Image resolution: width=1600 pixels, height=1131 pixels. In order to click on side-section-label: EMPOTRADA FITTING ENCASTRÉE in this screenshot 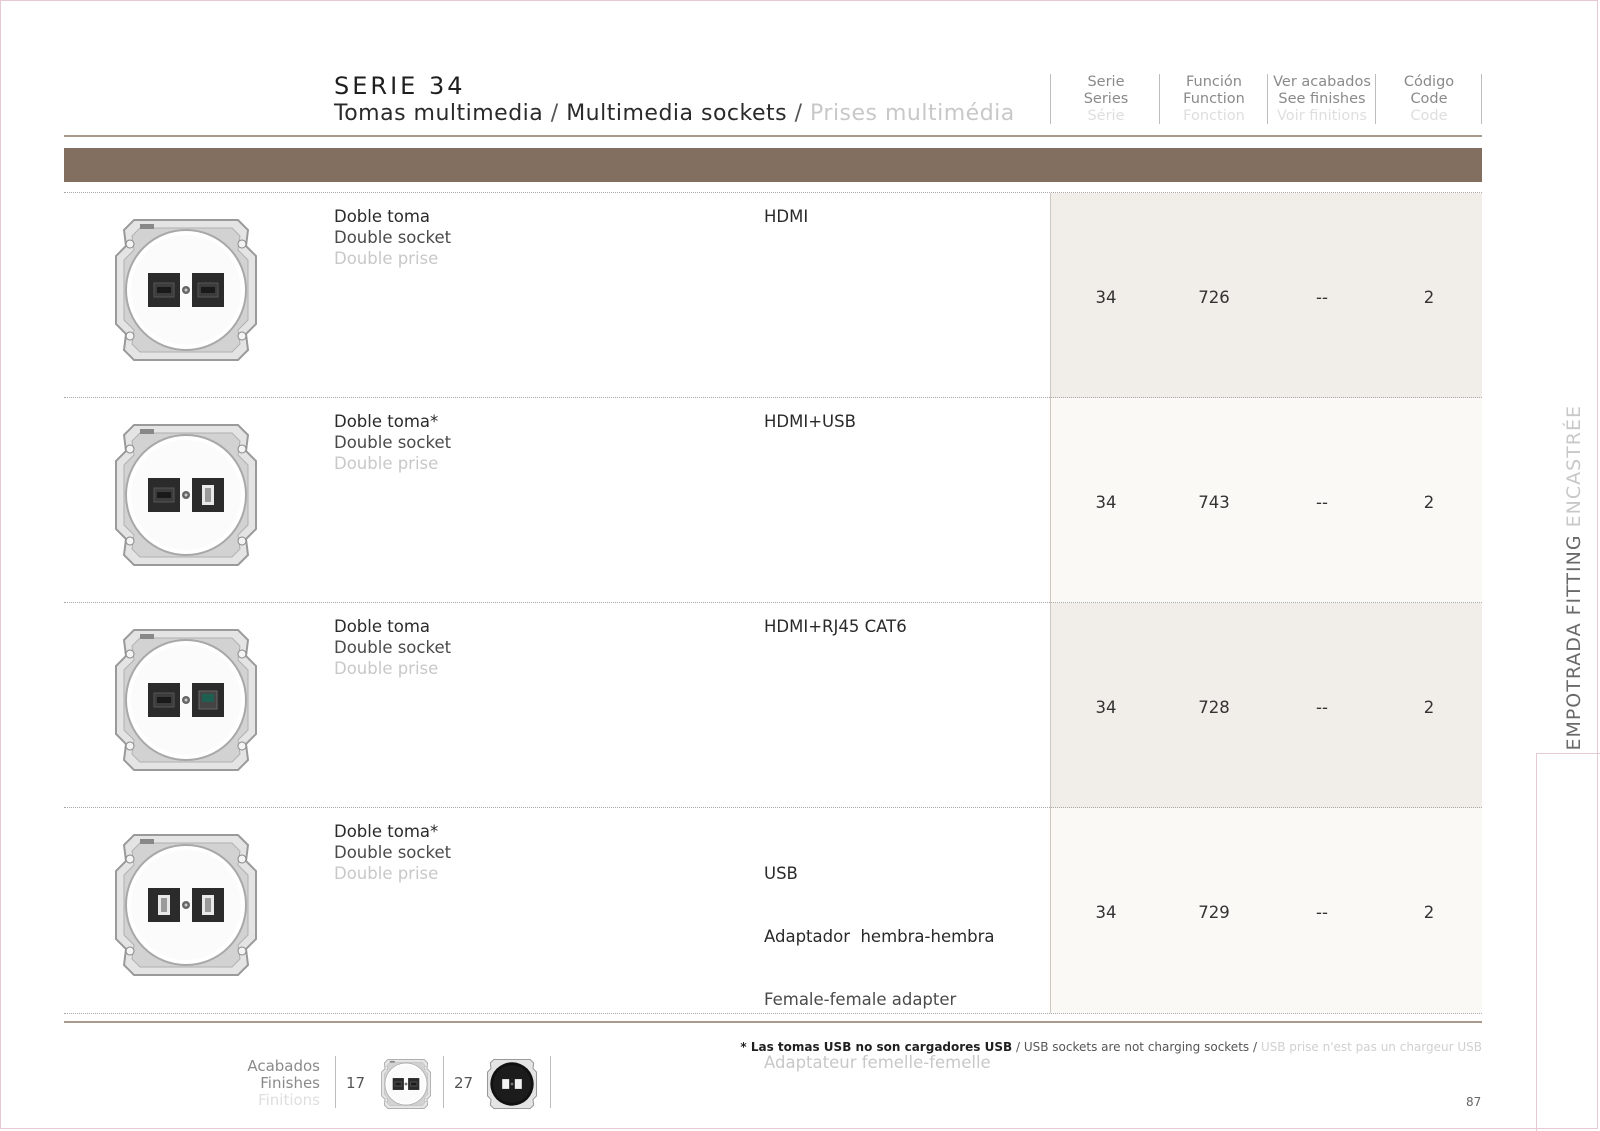, I will do `click(1574, 578)`.